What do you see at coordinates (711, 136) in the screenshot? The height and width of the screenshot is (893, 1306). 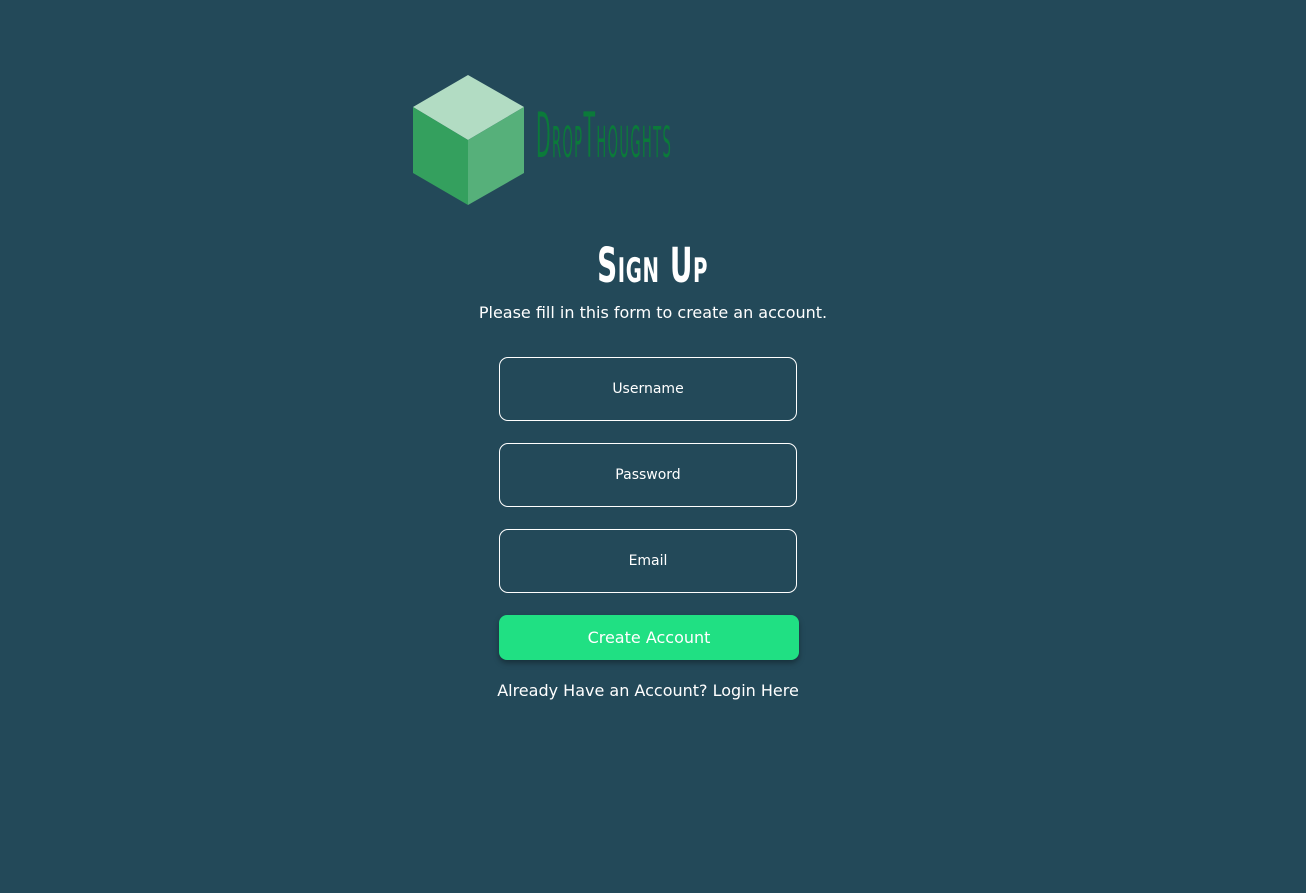 I see `brand-wordmark: DropThoughts` at bounding box center [711, 136].